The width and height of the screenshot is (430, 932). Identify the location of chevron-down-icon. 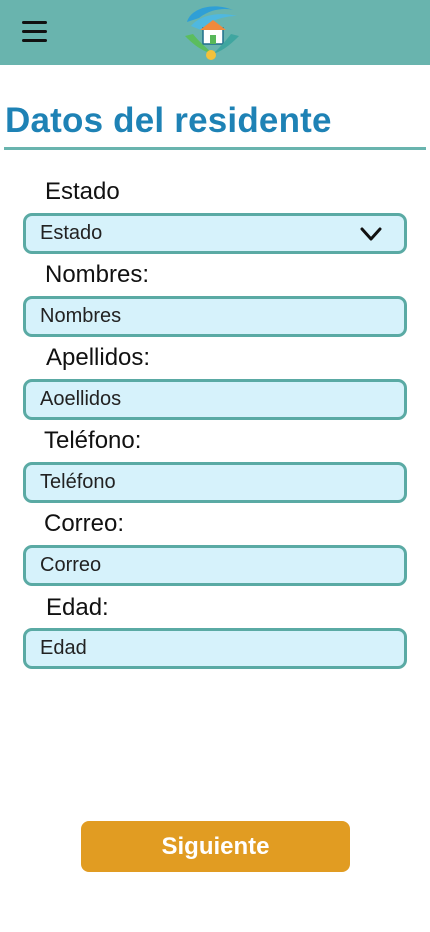
(371, 234).